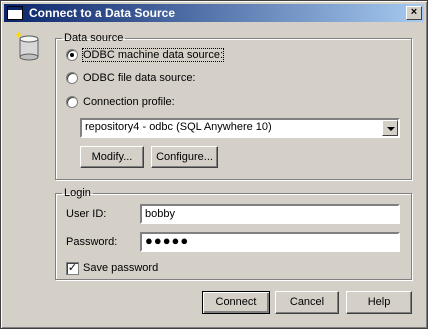 The image size is (428, 329). Describe the element at coordinates (167, 240) in the screenshot. I see `password-value: ●●●●●` at that location.